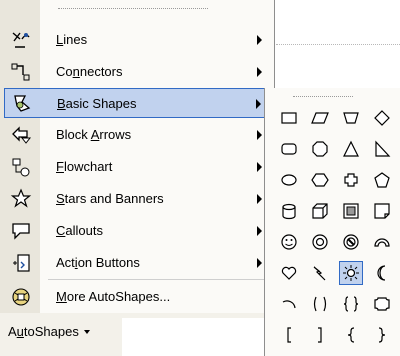  What do you see at coordinates (382, 149) in the screenshot?
I see `right-triangle-icon` at bounding box center [382, 149].